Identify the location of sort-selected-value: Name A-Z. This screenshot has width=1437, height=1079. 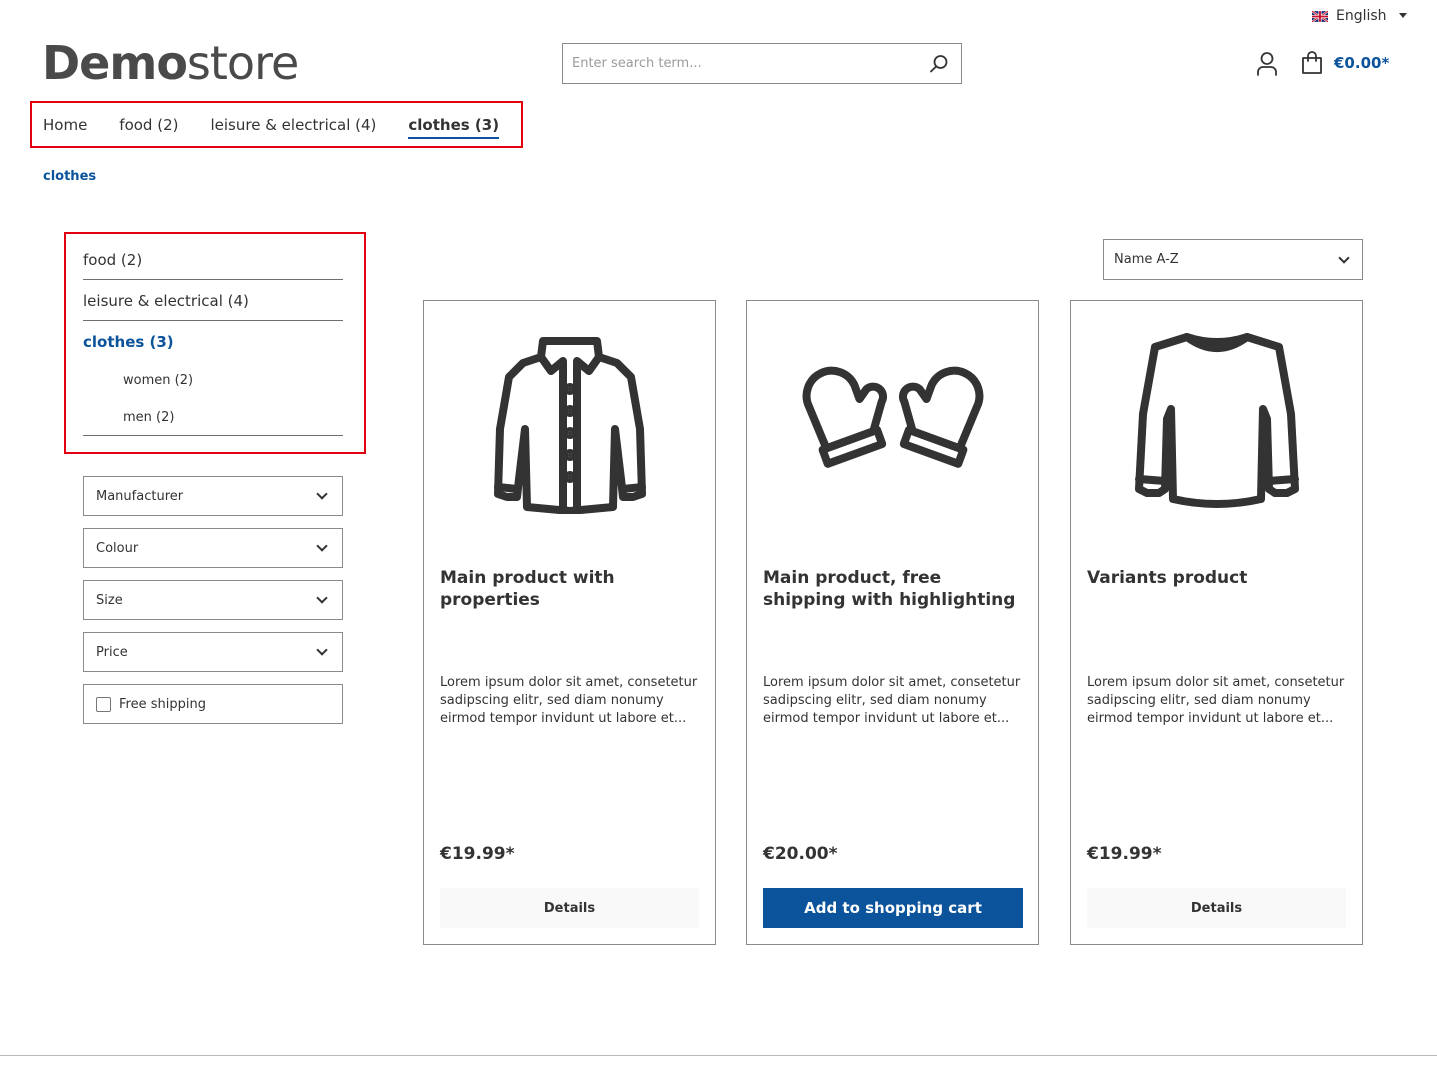
(1146, 259).